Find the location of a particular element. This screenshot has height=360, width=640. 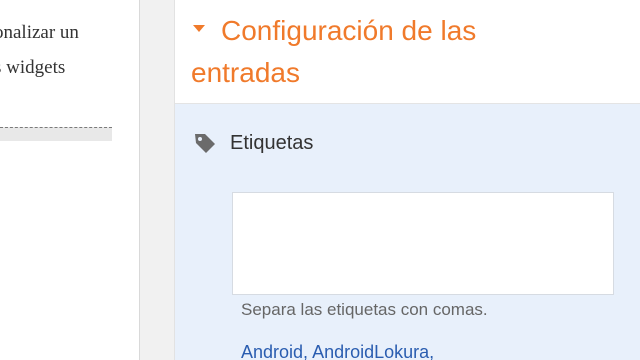

recent-label-link: AndroidLokura is located at coordinates (370, 351).